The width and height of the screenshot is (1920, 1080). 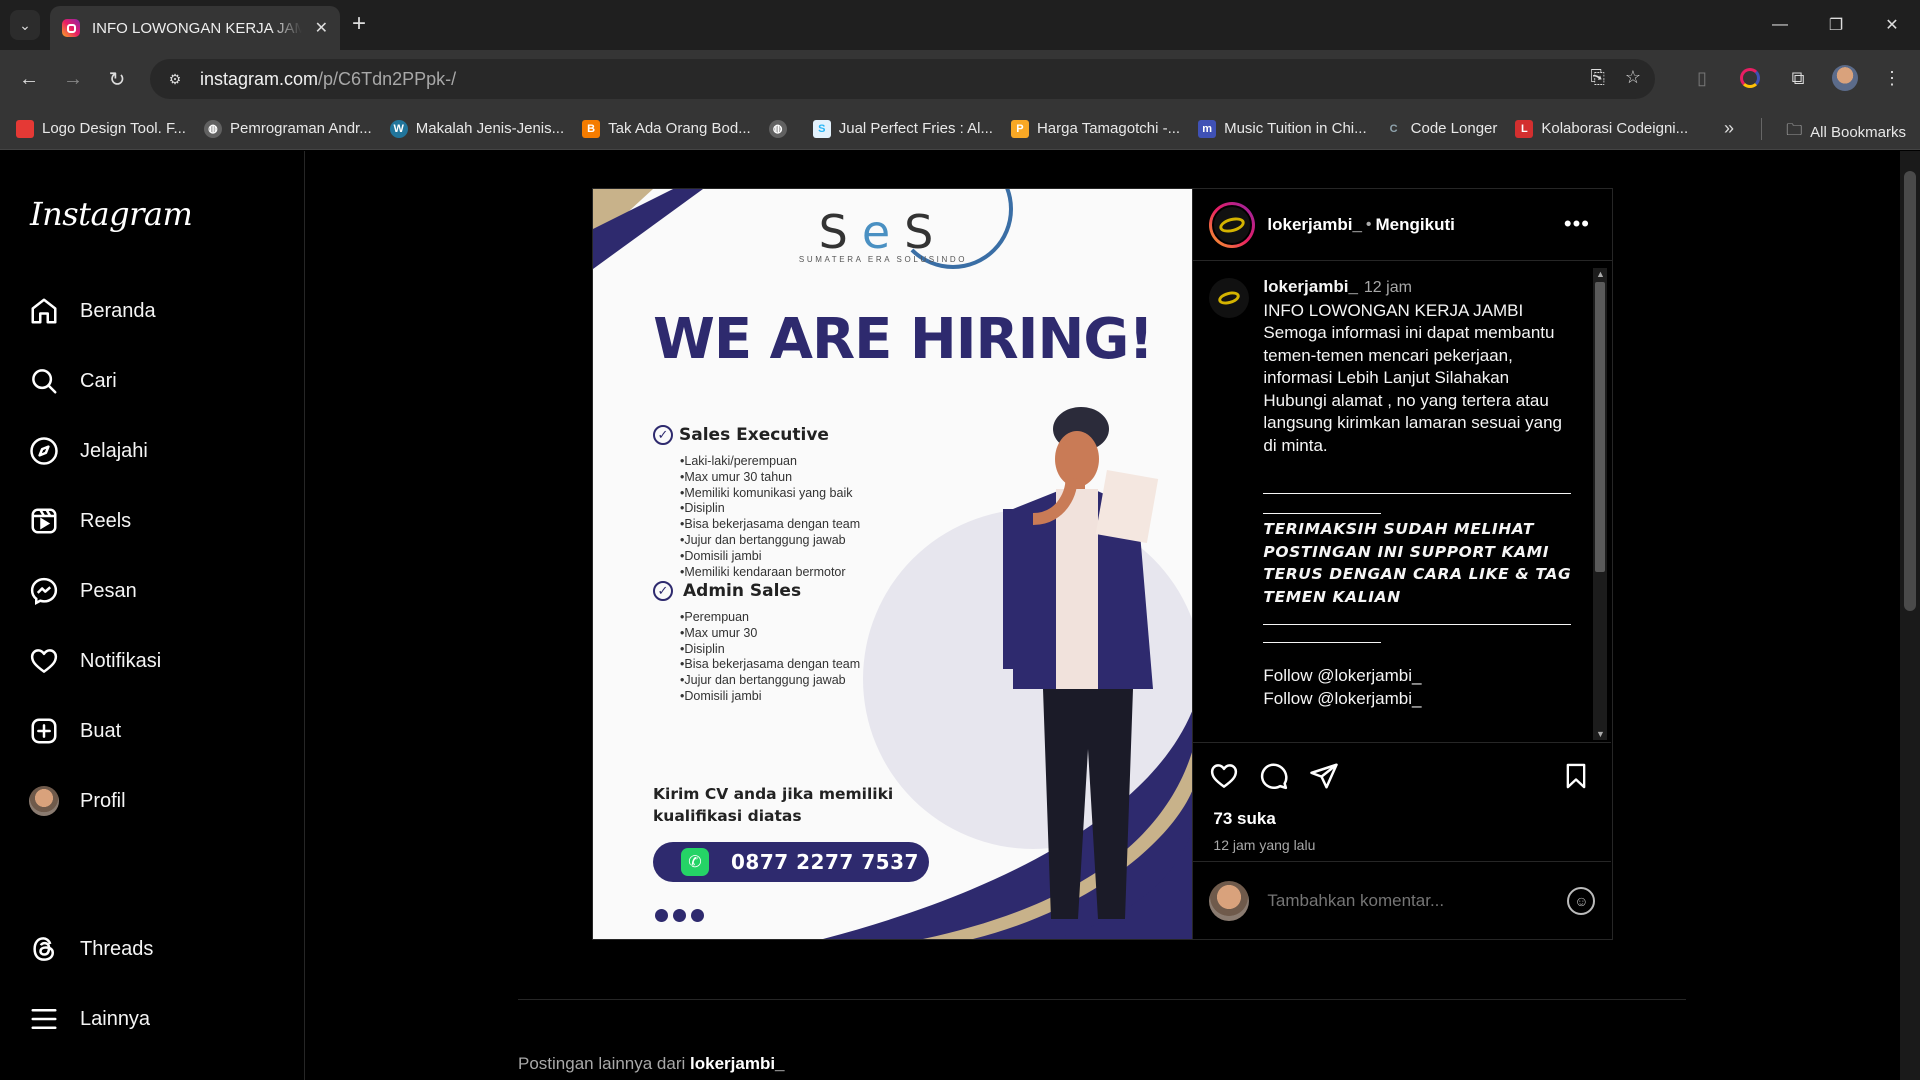 What do you see at coordinates (359, 24) in the screenshot?
I see `new-tab-button: +` at bounding box center [359, 24].